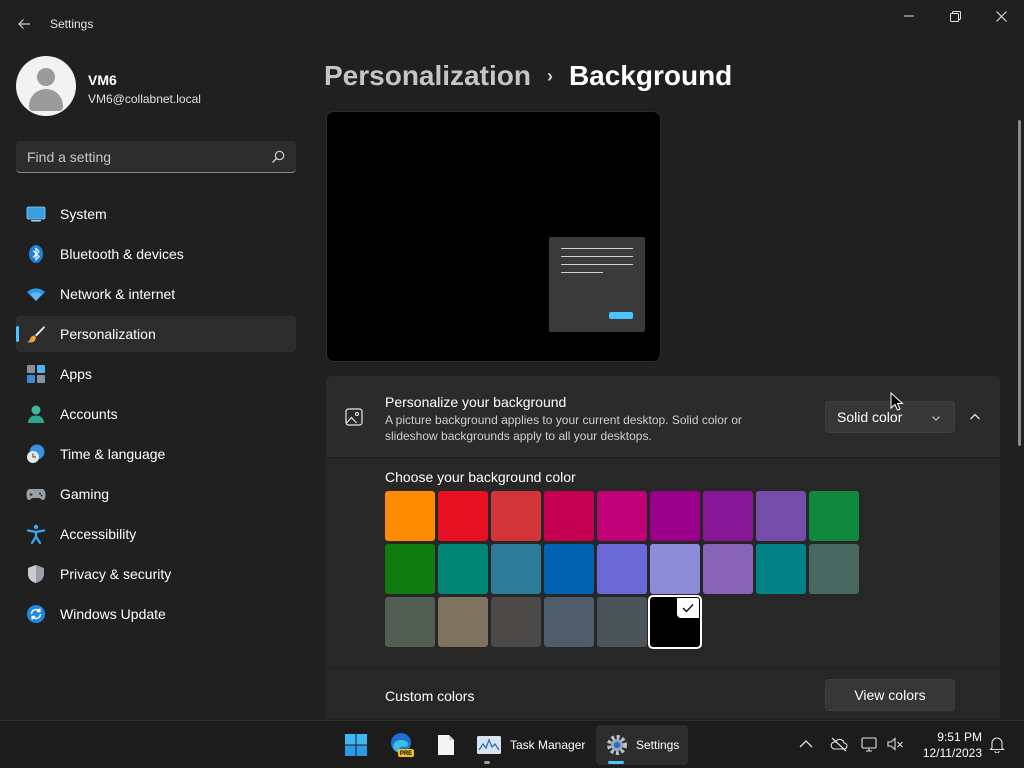  Describe the element at coordinates (688, 608) in the screenshot. I see `checkmark-icon` at that location.